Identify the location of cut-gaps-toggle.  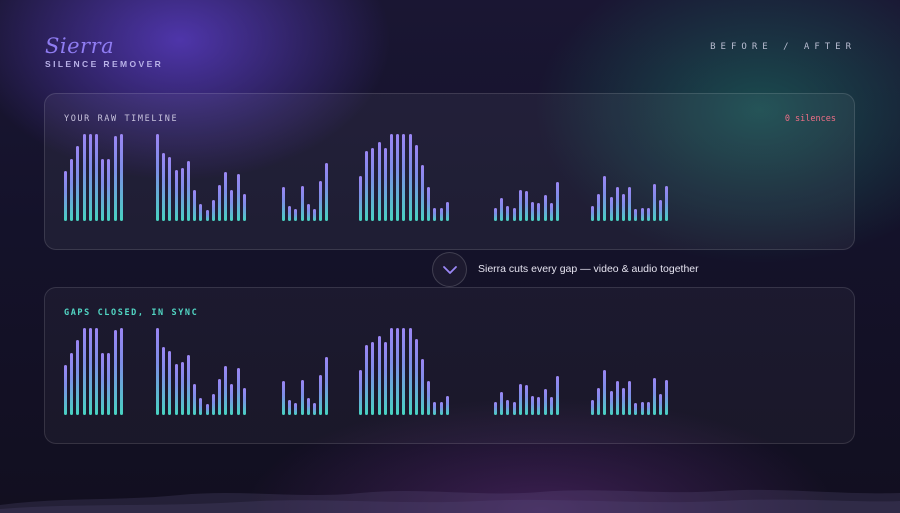
(449, 269).